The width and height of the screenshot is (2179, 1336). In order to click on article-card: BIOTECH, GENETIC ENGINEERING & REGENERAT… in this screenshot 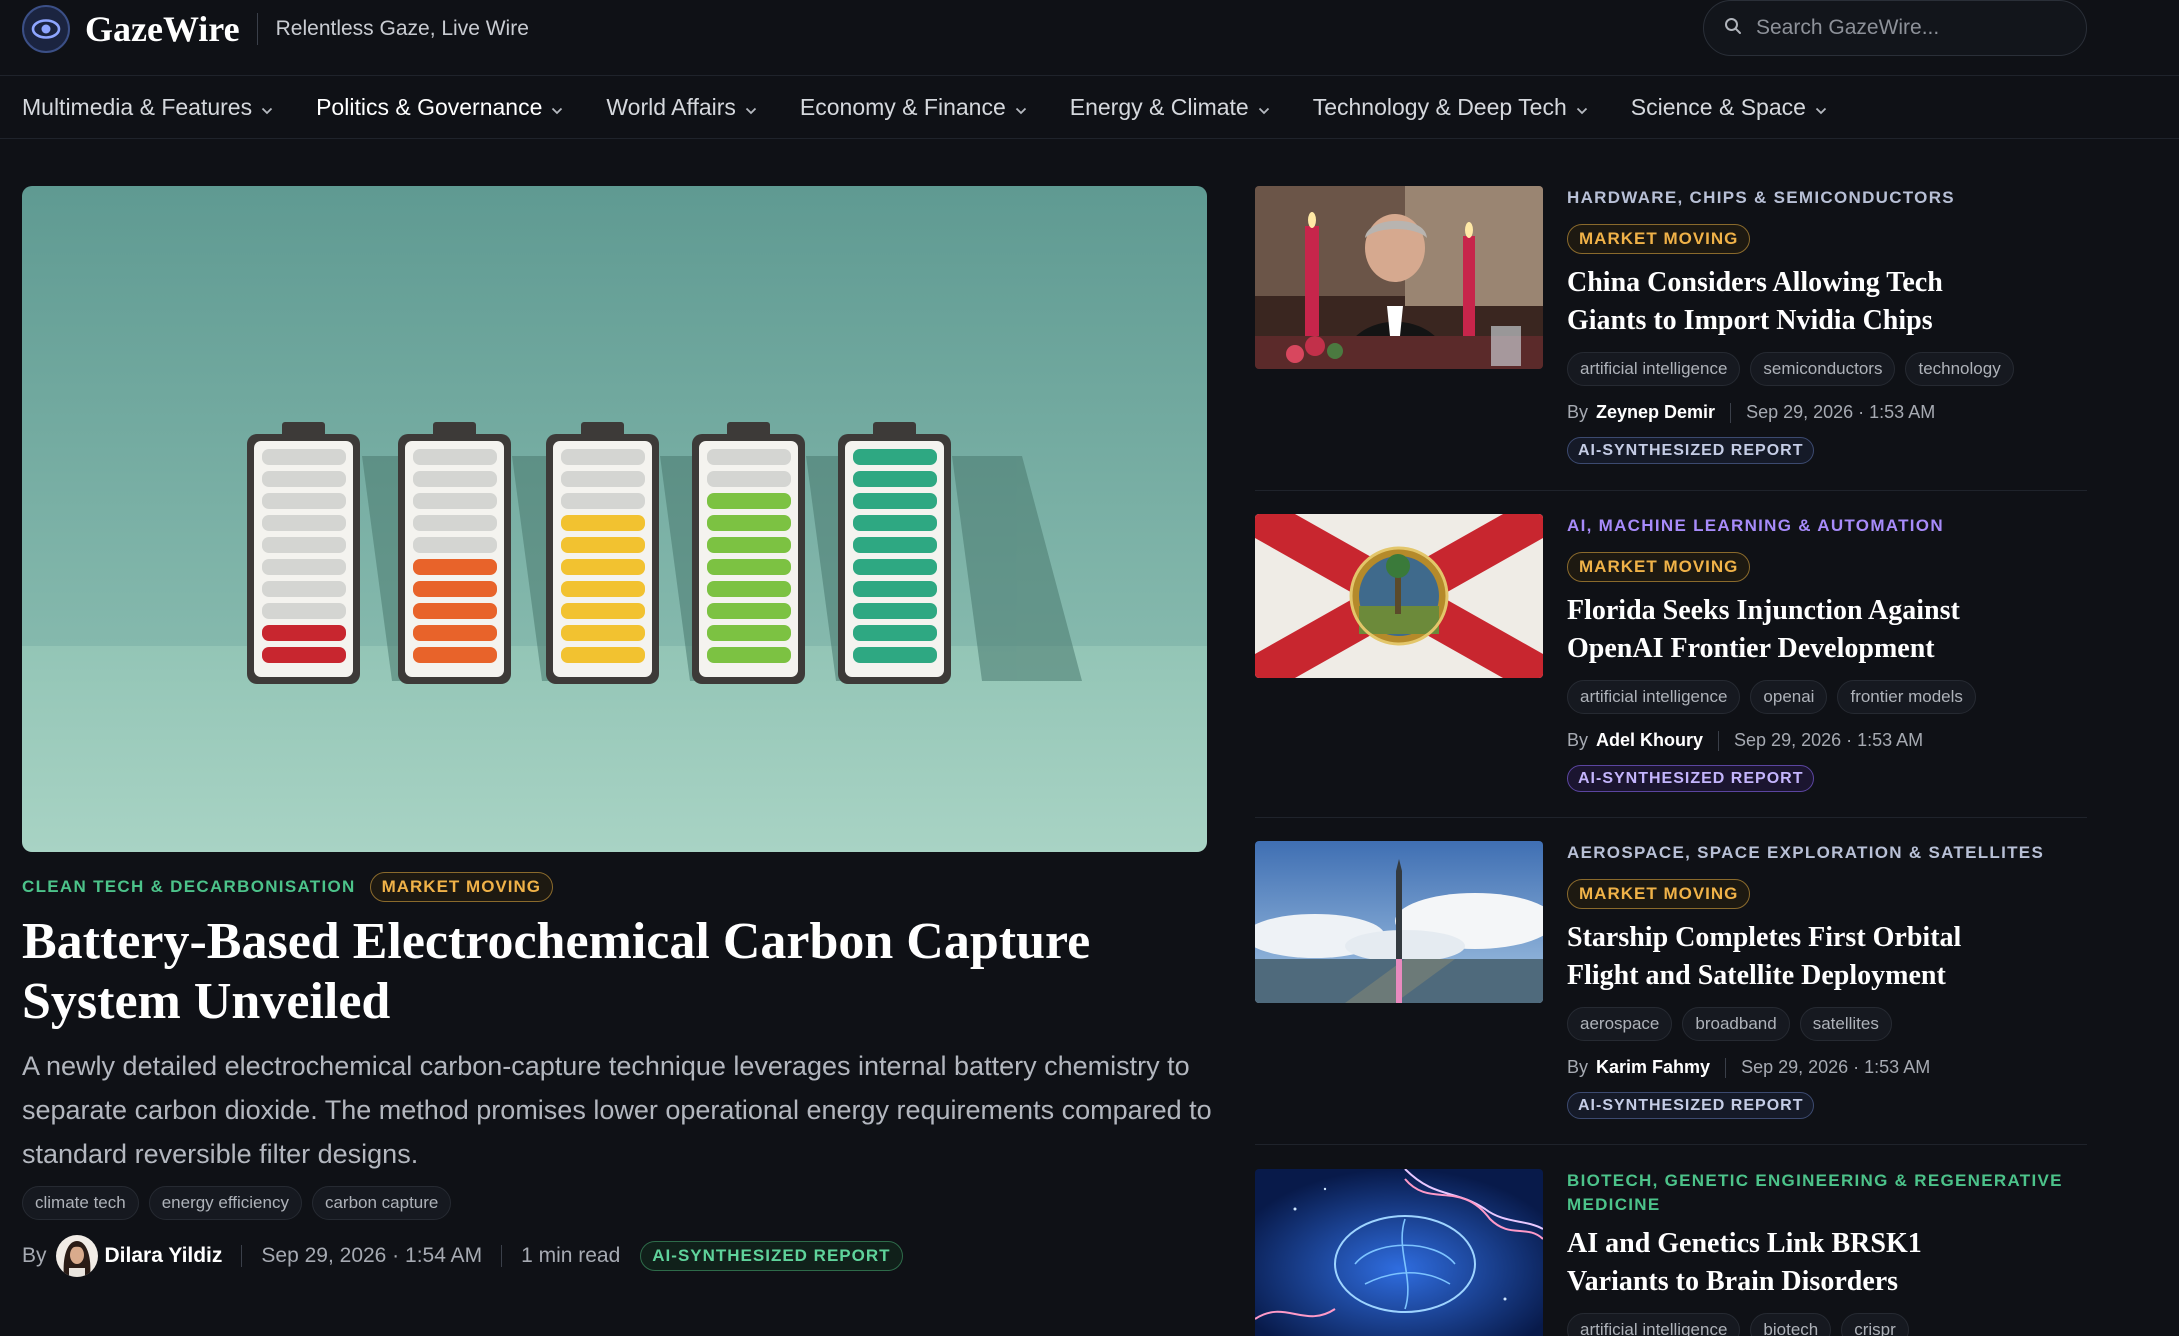, I will do `click(1671, 1252)`.